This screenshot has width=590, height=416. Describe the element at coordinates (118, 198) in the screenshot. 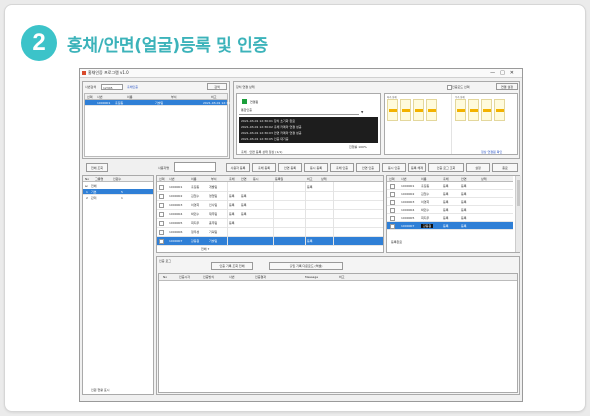

I see `group-item: 2 관리 1` at that location.